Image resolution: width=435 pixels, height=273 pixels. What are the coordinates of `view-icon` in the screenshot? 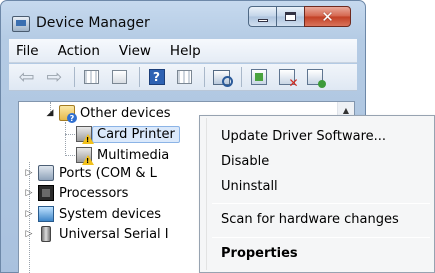 It's located at (184, 77).